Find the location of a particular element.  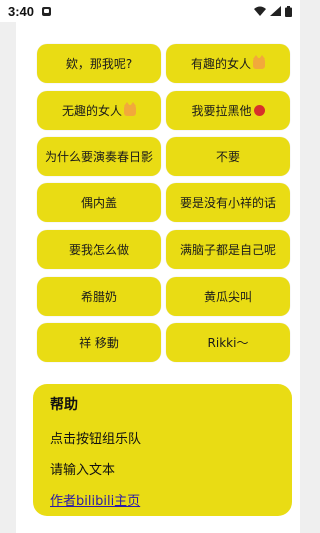

sound-button: 要我怎么做 is located at coordinates (99, 249).